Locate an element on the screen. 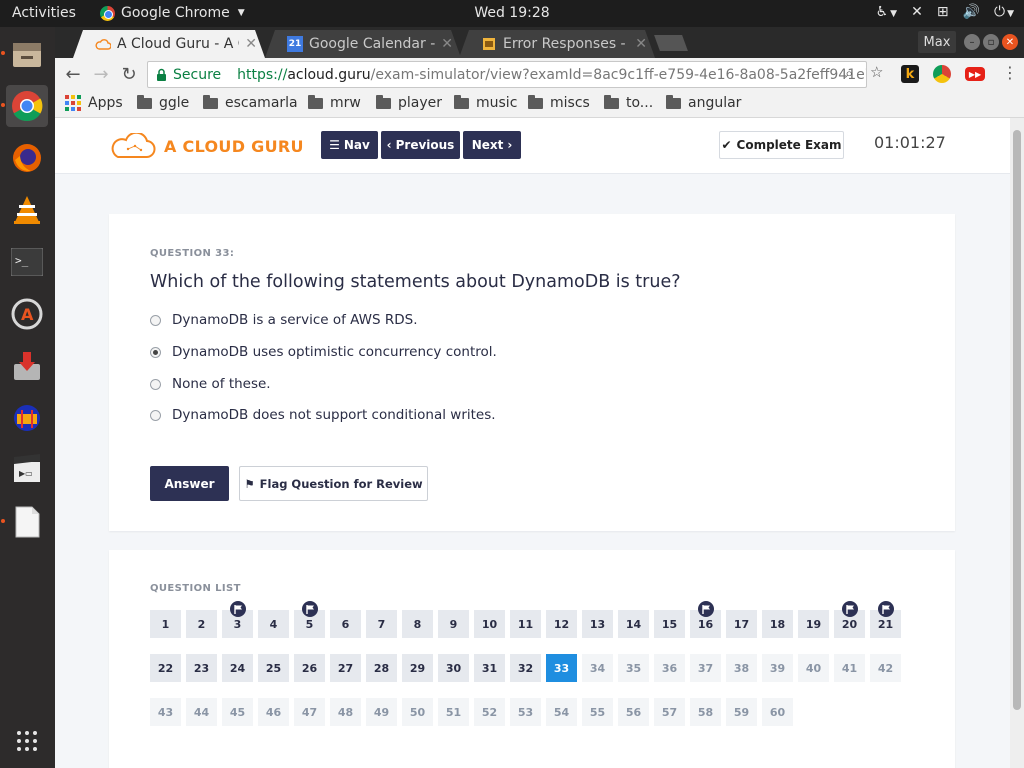 This screenshot has width=1024, height=768. question-number-button: 9 is located at coordinates (453, 624).